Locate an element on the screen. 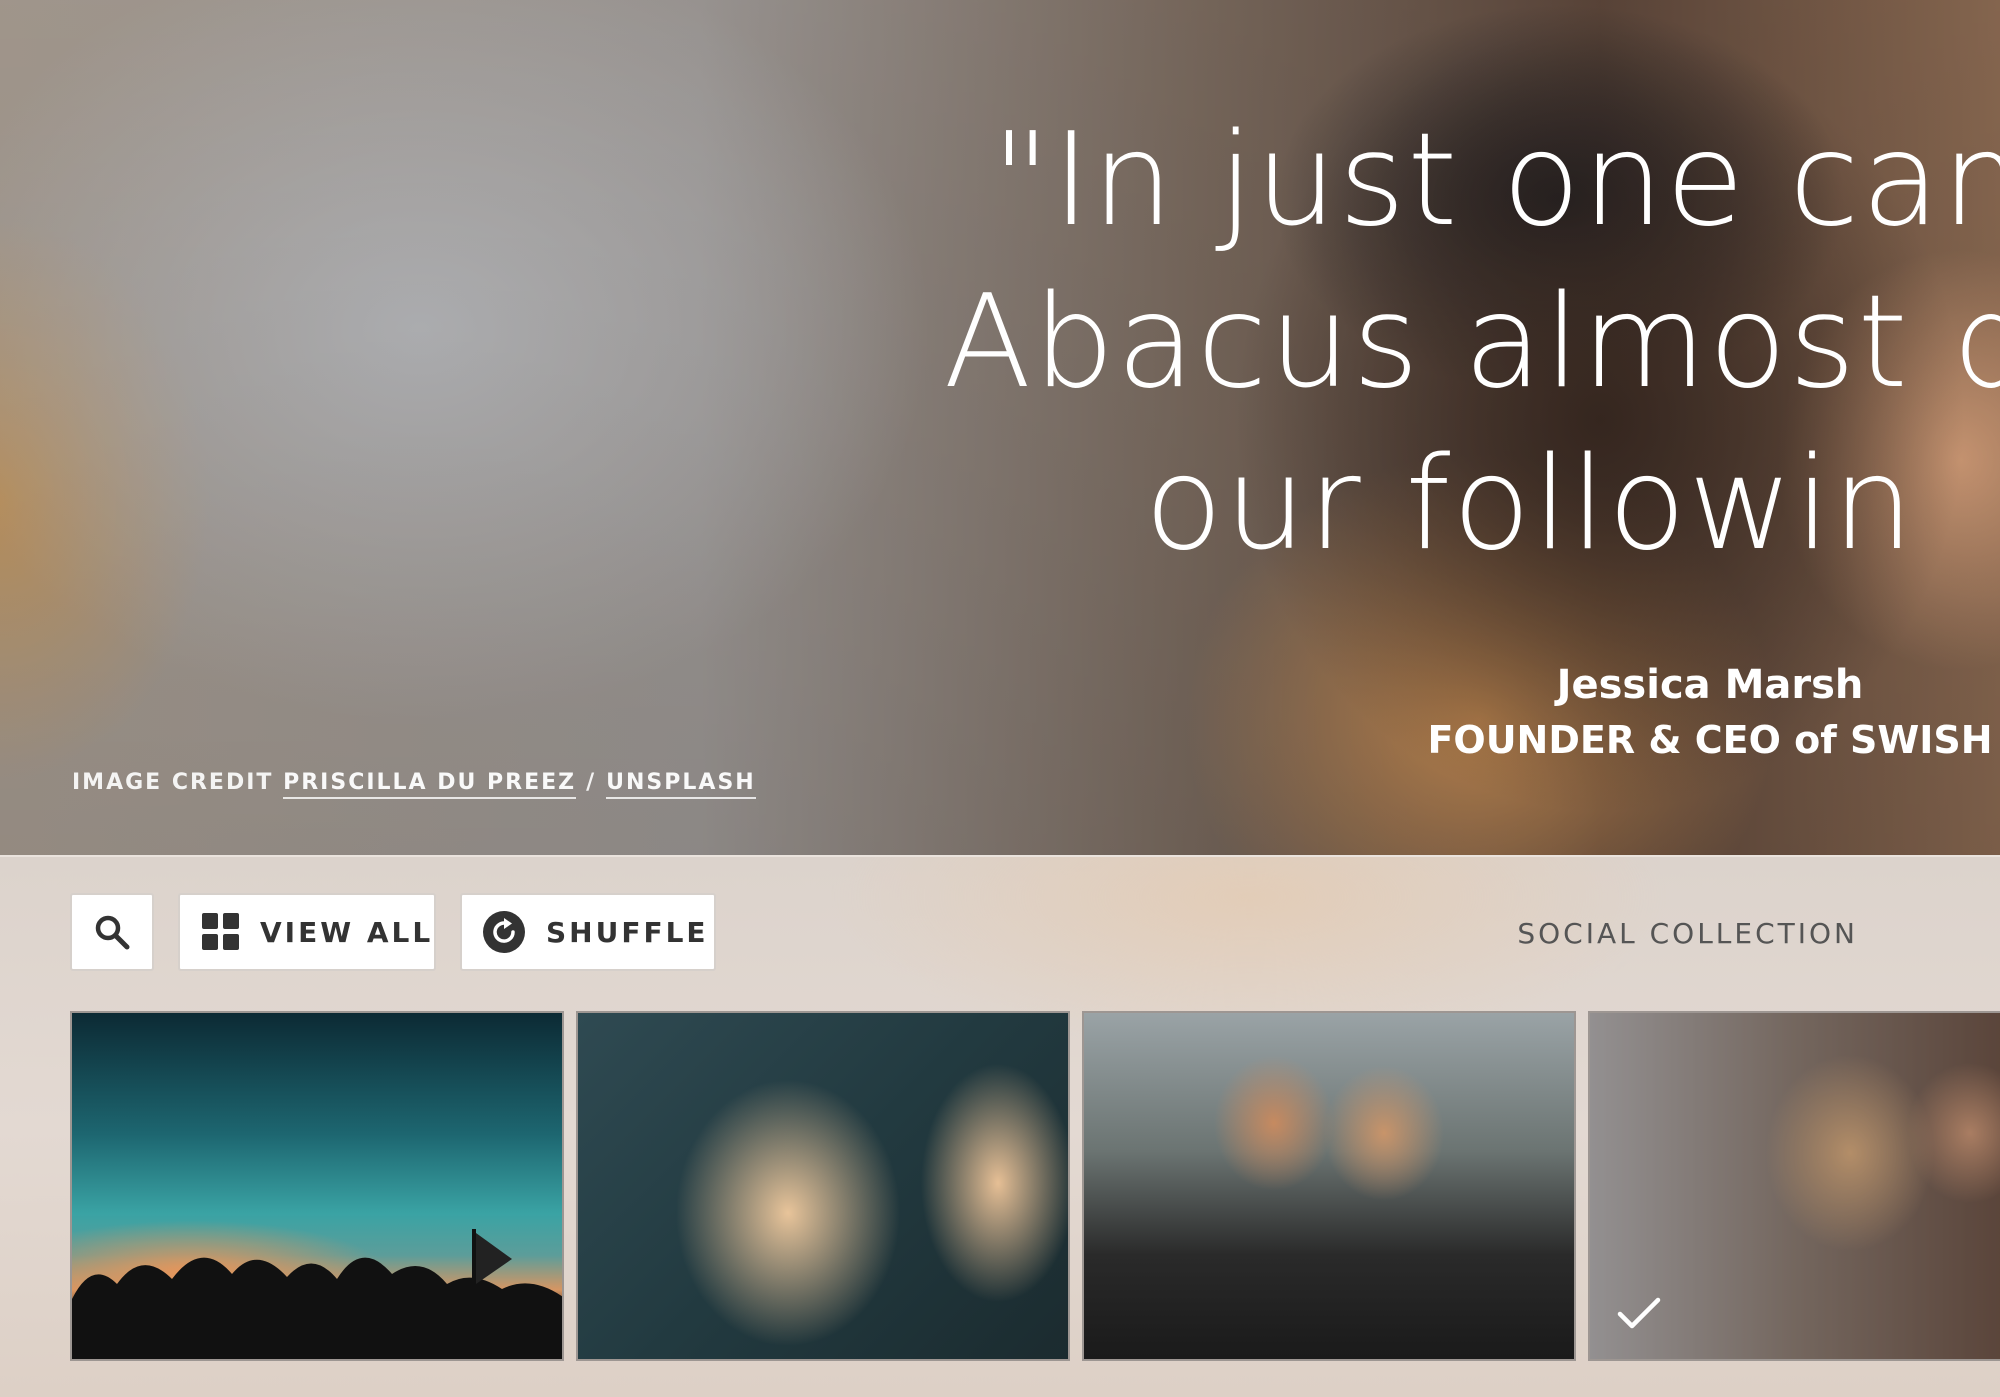 Image resolution: width=2000 pixels, height=1397 pixels. grid-icon is located at coordinates (221, 932).